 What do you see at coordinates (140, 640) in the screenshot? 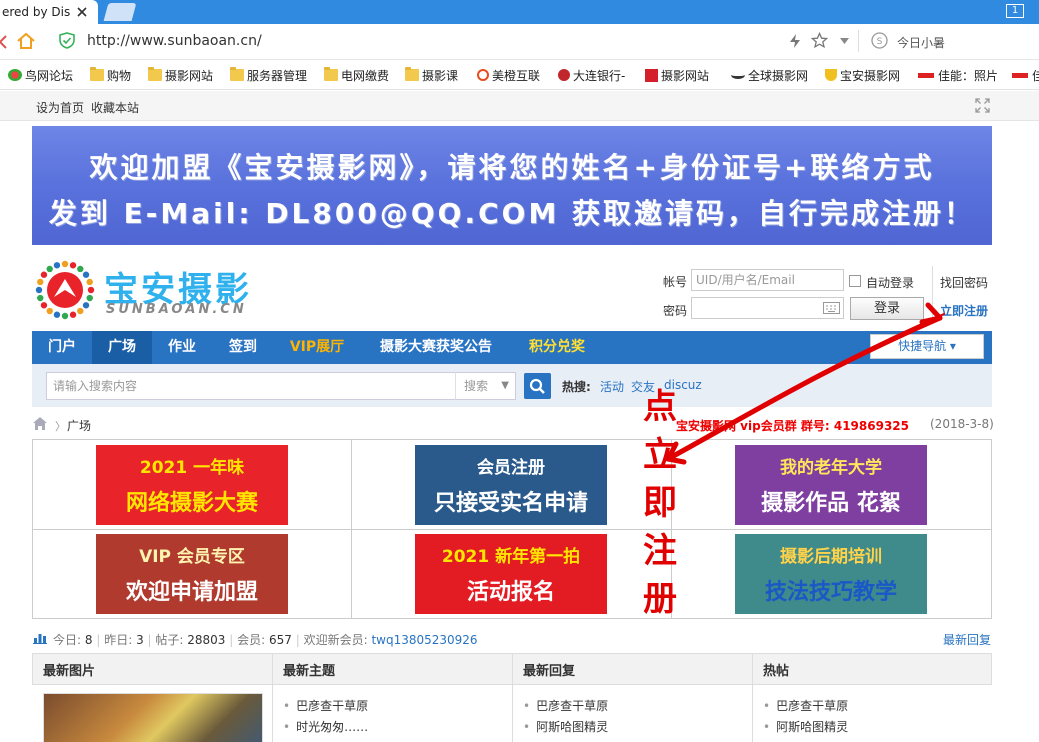
I see `yesterday-count: 3` at bounding box center [140, 640].